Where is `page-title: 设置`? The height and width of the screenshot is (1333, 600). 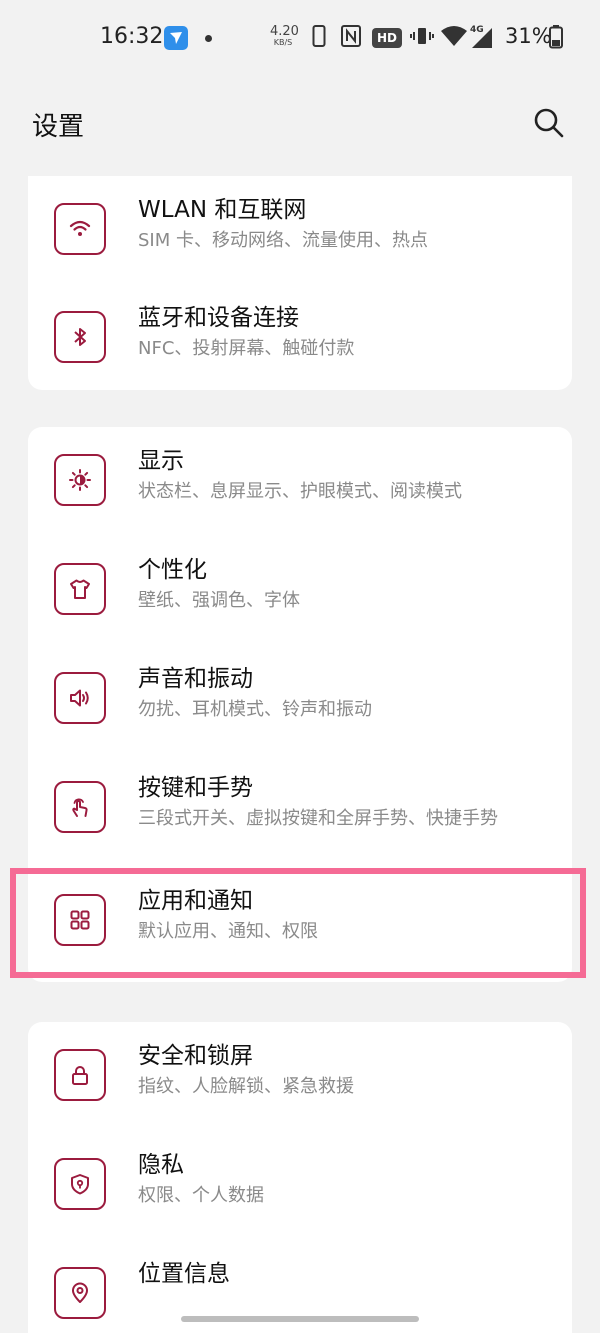 page-title: 设置 is located at coordinates (58, 127).